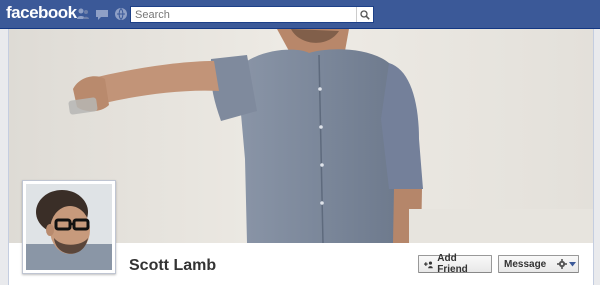 The height and width of the screenshot is (285, 600). What do you see at coordinates (172, 266) in the screenshot?
I see `profile-name: Scott Lamb` at bounding box center [172, 266].